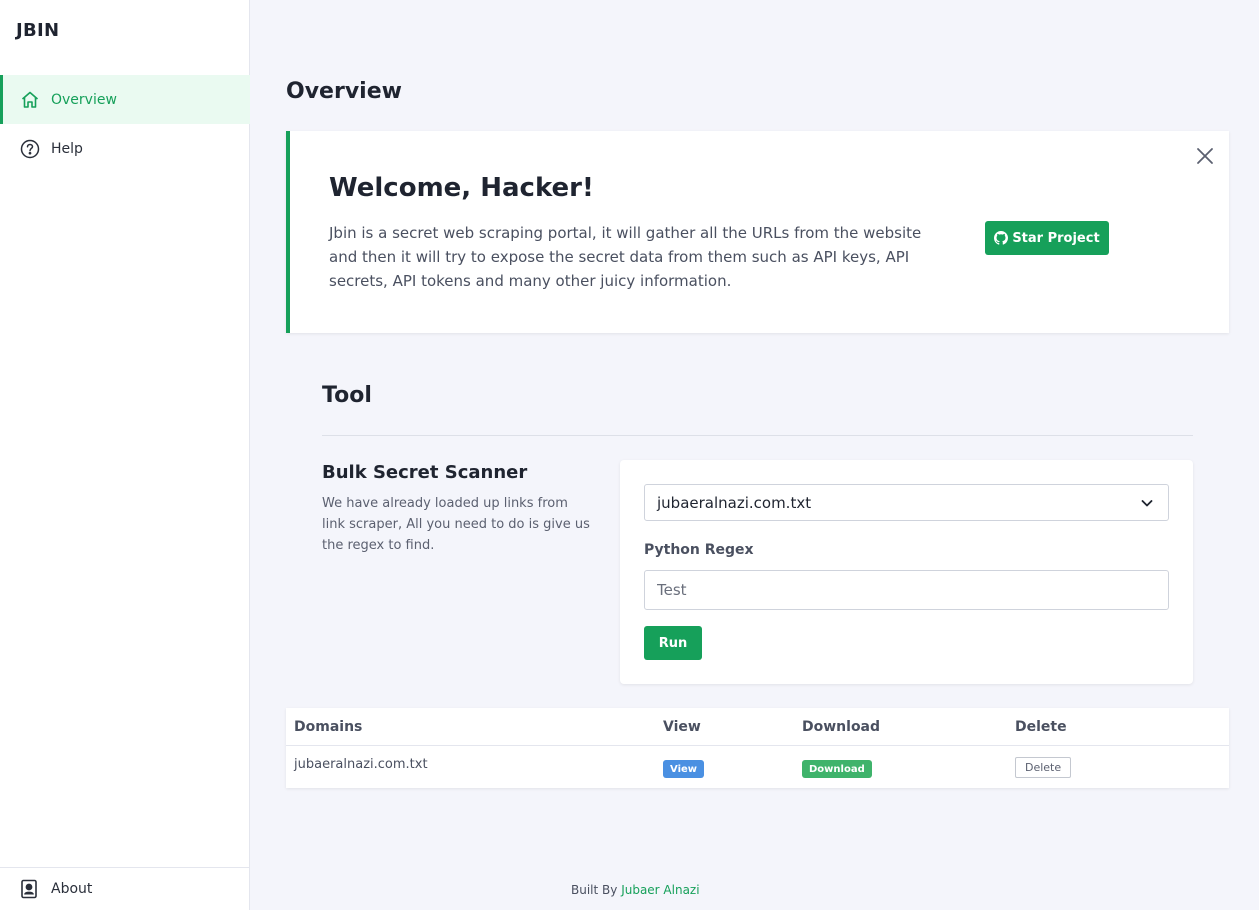 This screenshot has width=1259, height=910. What do you see at coordinates (1056, 238) in the screenshot?
I see `star-project-label: Star Project` at bounding box center [1056, 238].